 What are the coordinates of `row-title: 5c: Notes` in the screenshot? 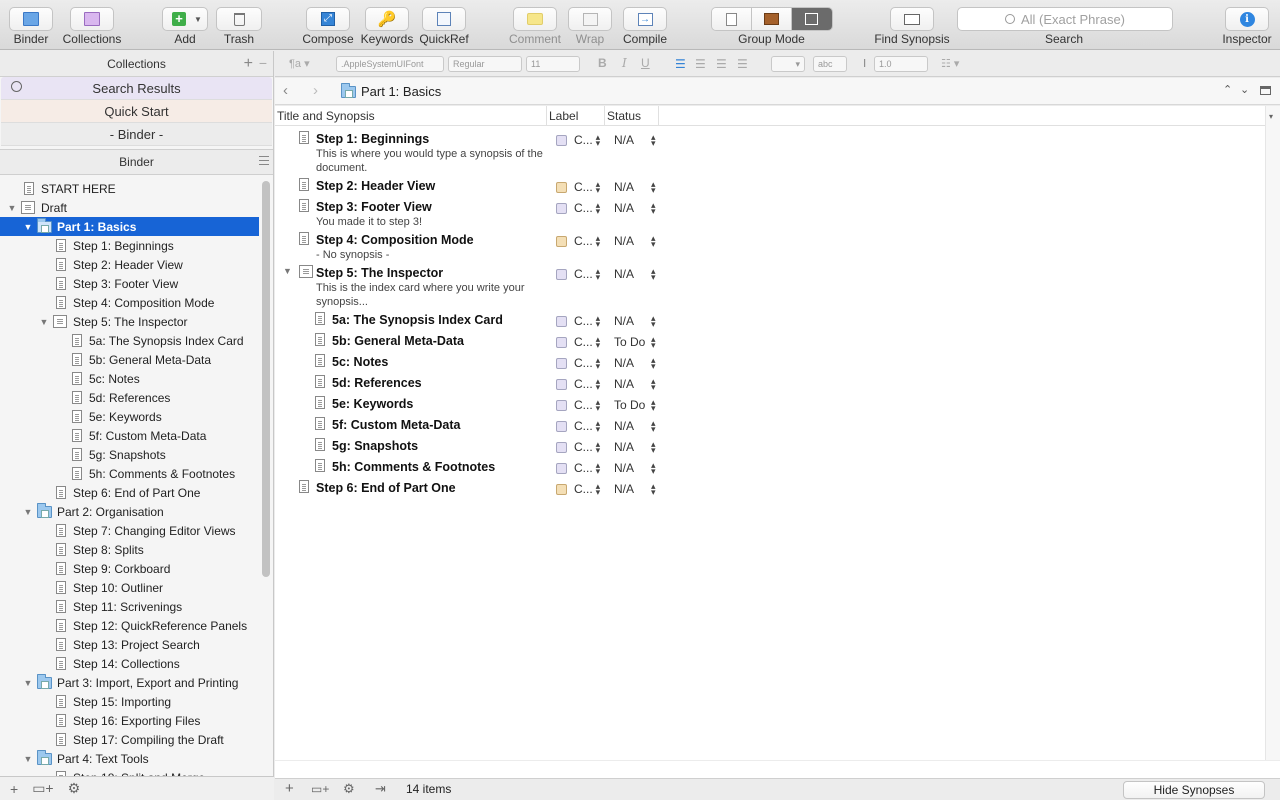 It's located at (360, 362).